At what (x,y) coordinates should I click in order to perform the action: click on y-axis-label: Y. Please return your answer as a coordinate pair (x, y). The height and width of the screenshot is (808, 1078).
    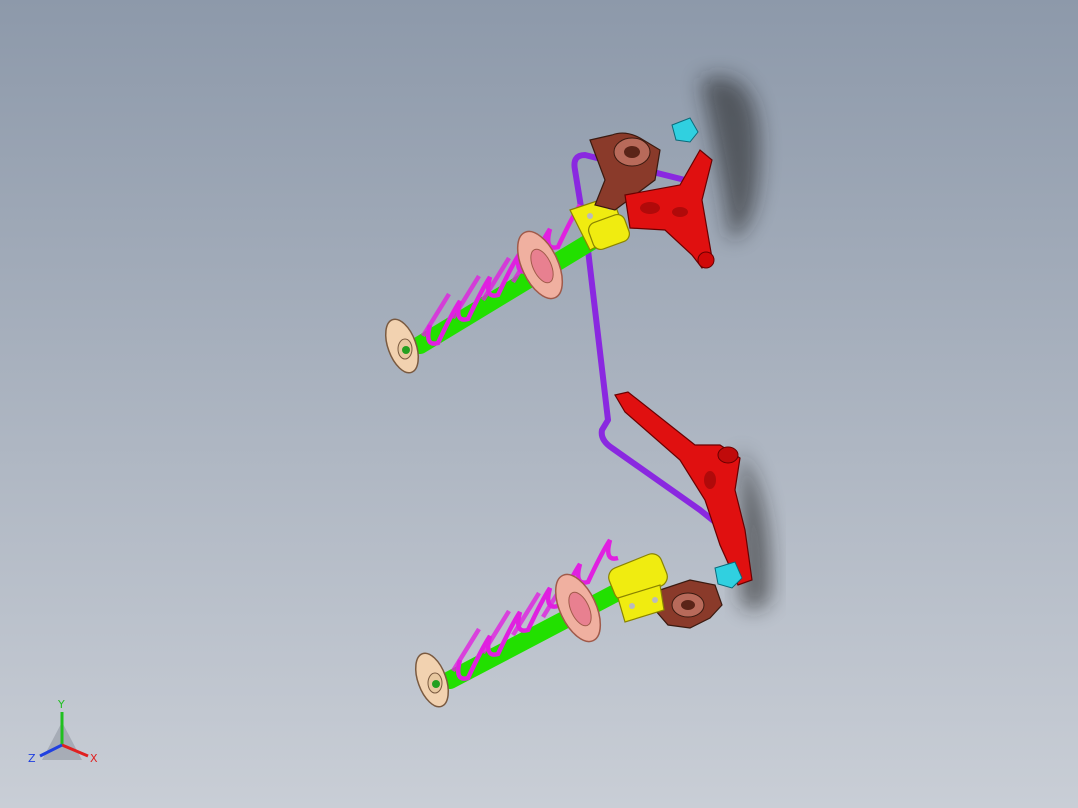
    Looking at the image, I should click on (61, 704).